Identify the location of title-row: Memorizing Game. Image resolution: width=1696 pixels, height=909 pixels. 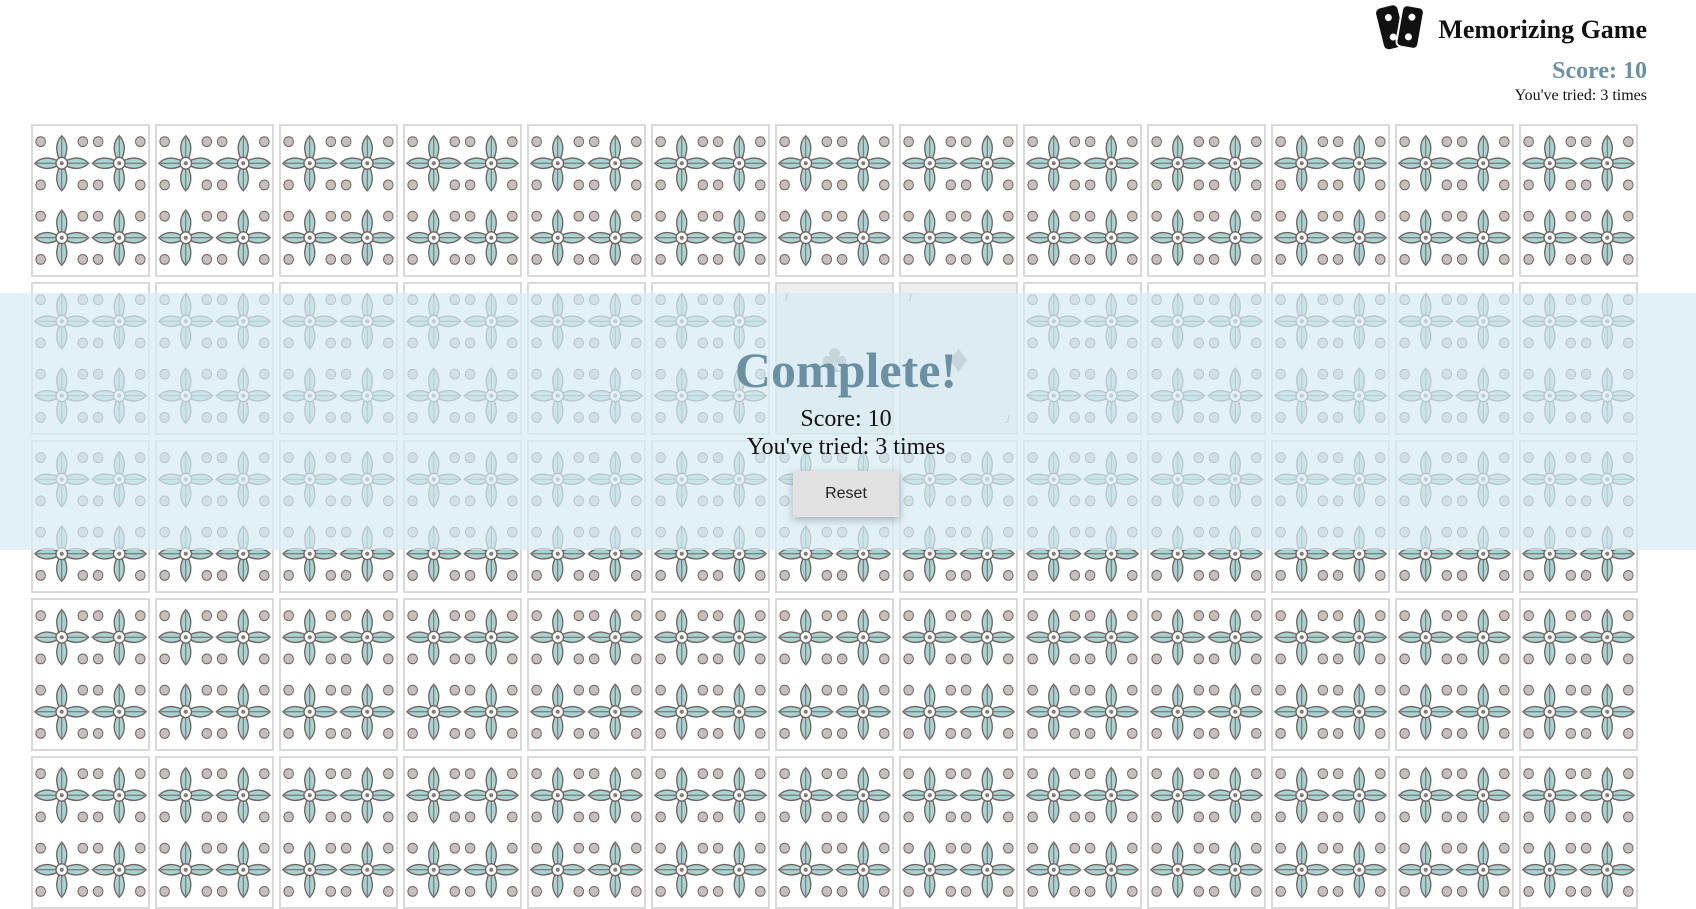
(1511, 30).